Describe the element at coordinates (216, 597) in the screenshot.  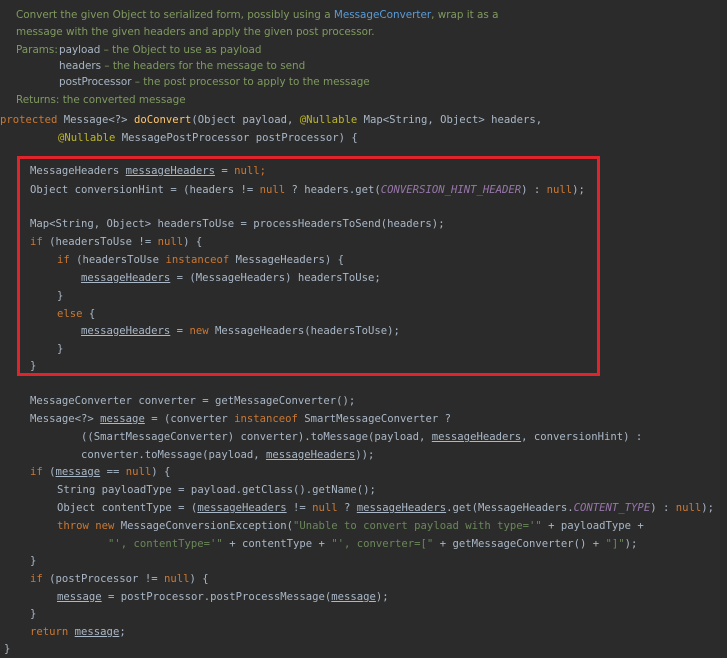
I see `tok: = postProcessor.postProcessMessage(` at that location.